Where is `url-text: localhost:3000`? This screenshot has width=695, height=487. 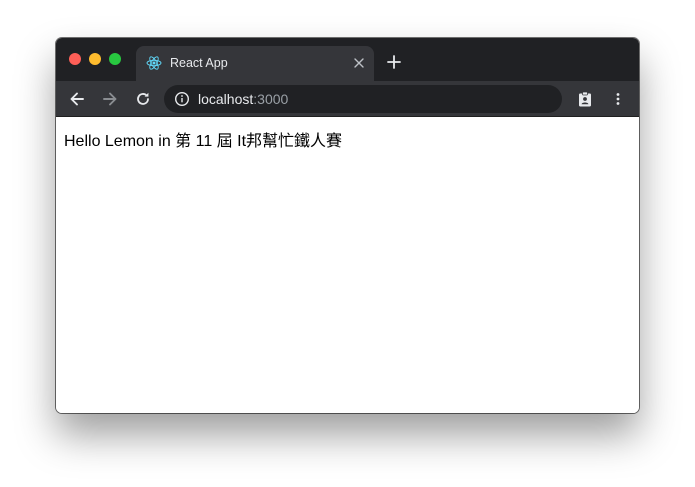 url-text: localhost:3000 is located at coordinates (243, 99).